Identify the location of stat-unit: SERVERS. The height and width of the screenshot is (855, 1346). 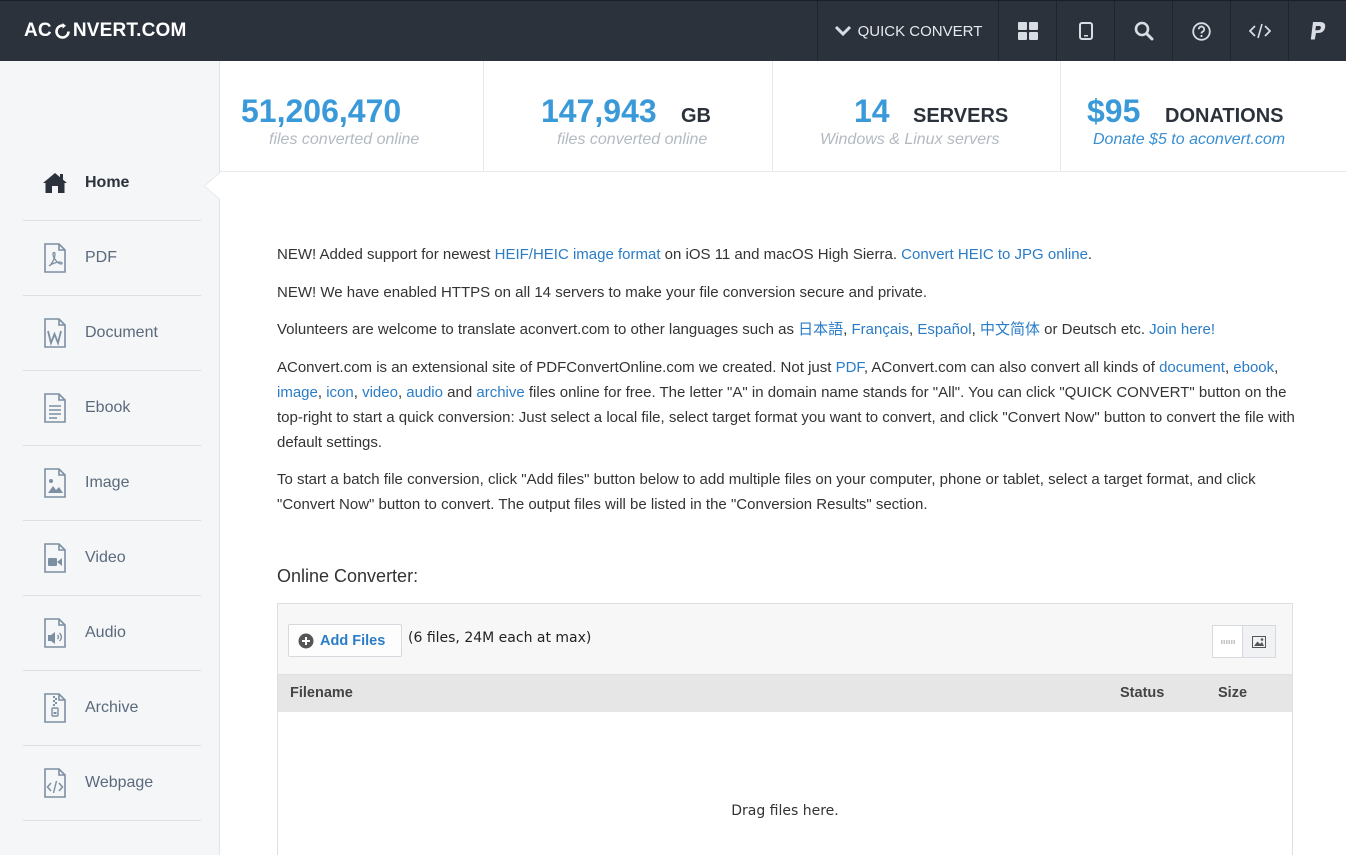
(961, 116).